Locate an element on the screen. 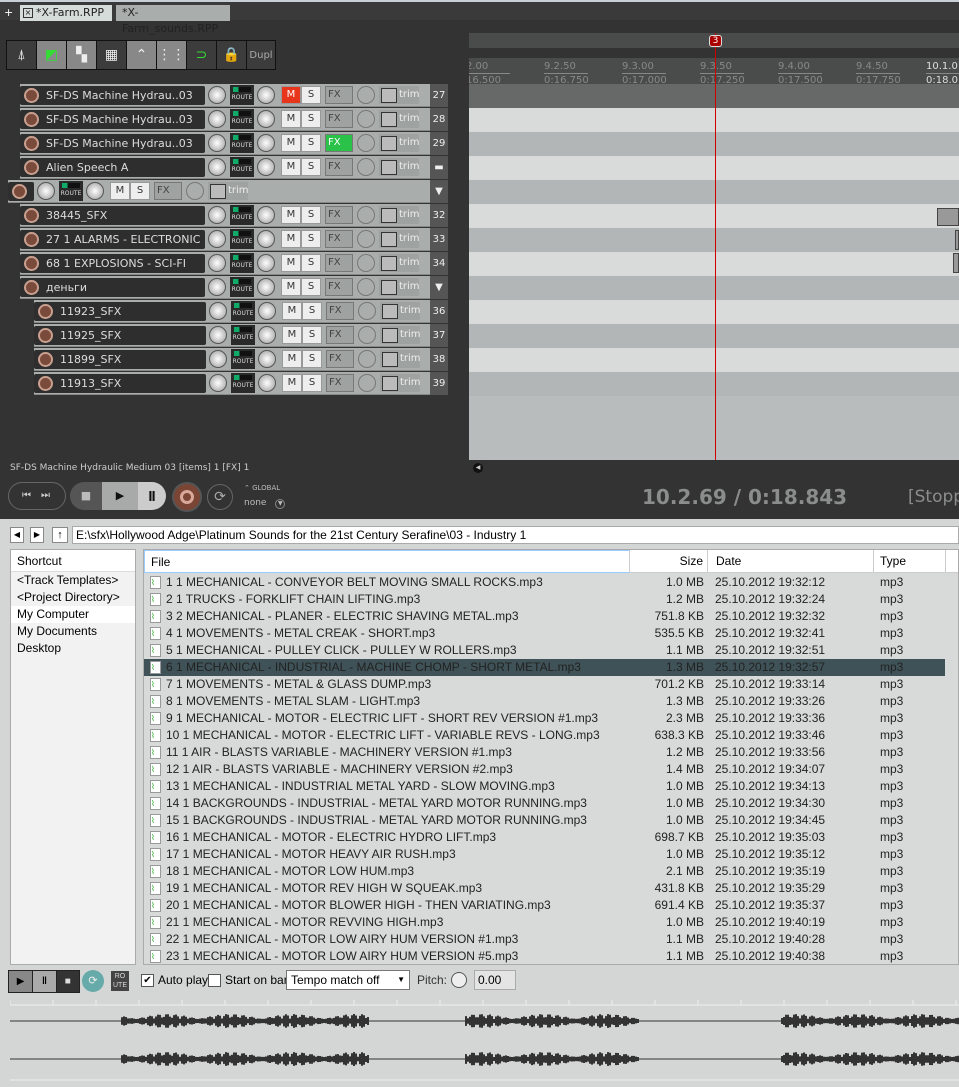 The height and width of the screenshot is (1087, 959). close-icon: × is located at coordinates (28, 13).